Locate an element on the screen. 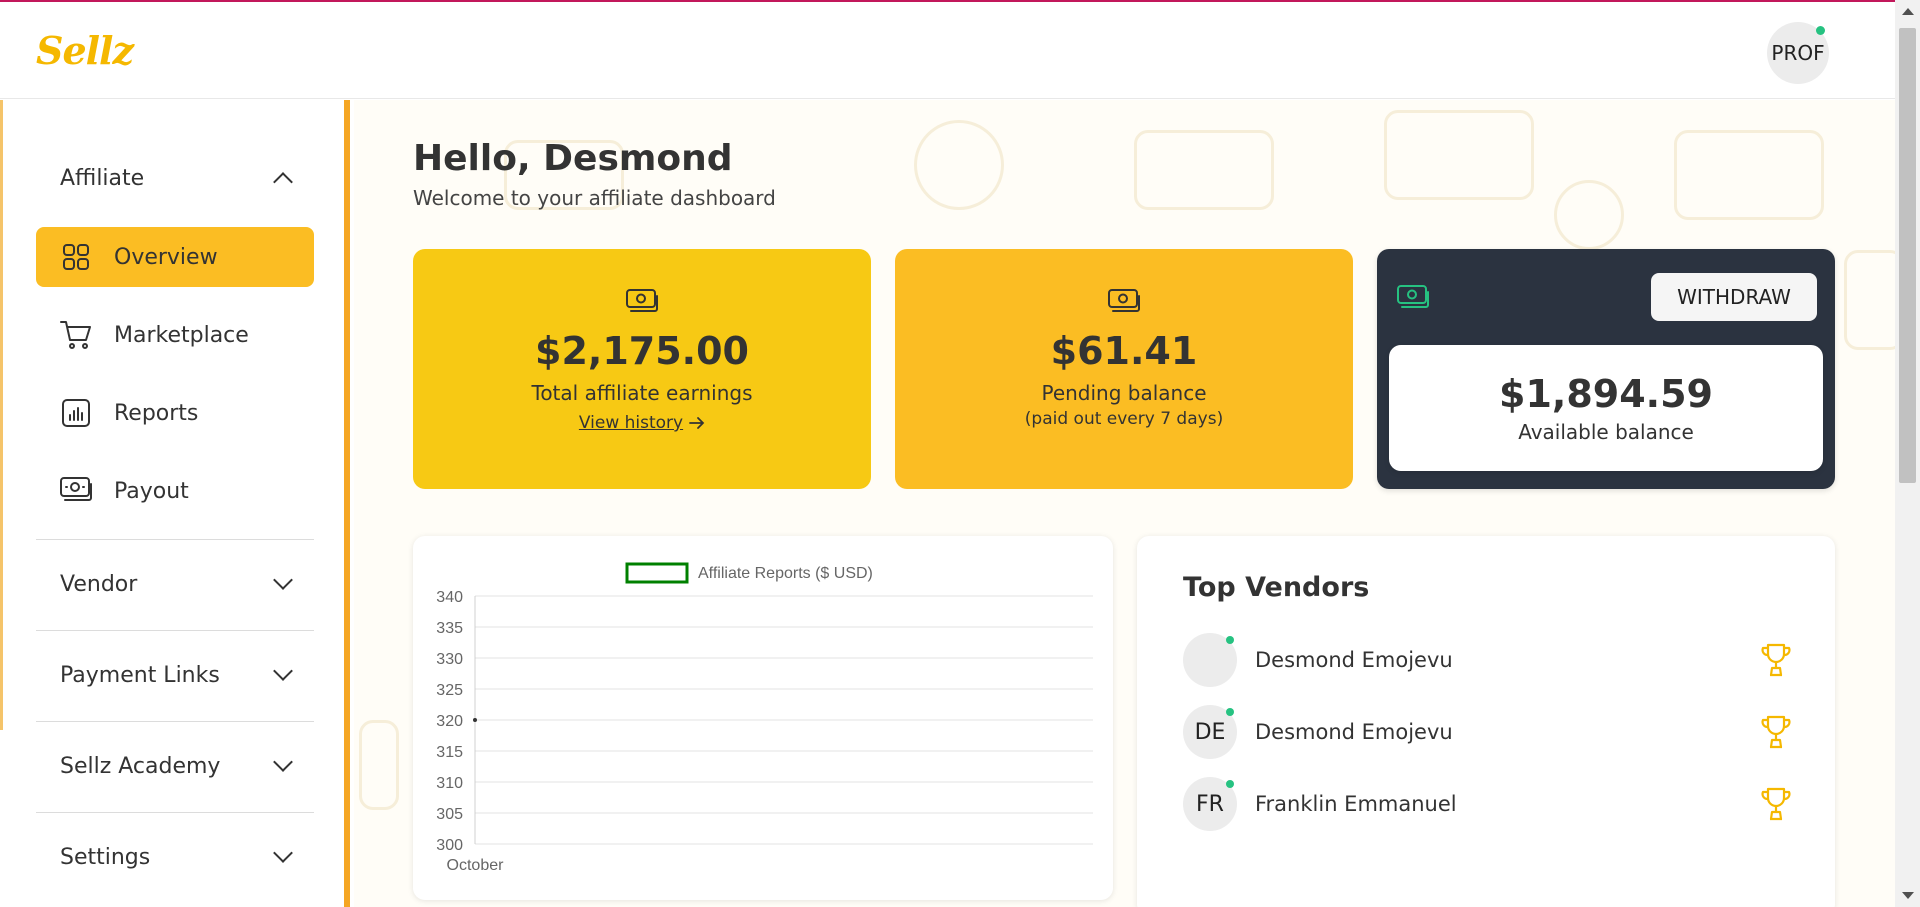 Image resolution: width=1920 pixels, height=907 pixels. chevron-up-icon is located at coordinates (283, 182).